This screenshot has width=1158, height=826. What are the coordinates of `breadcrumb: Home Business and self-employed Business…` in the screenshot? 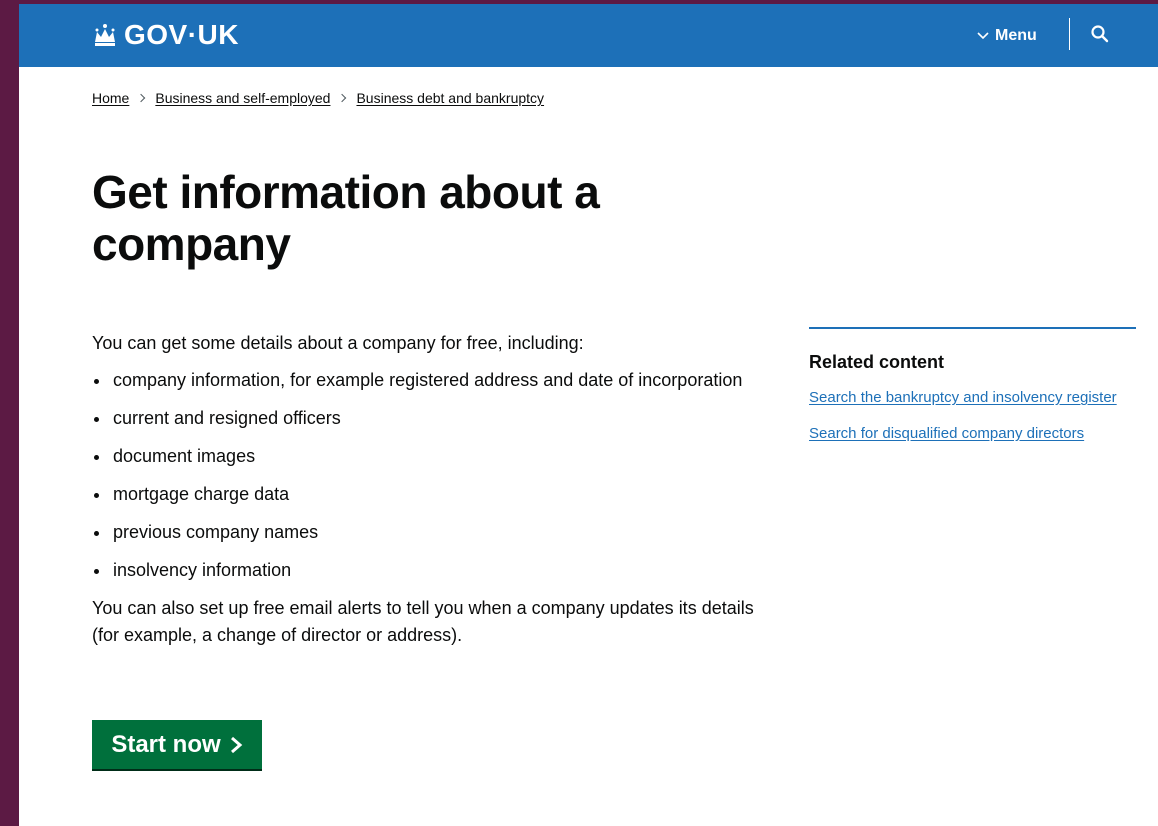 It's located at (318, 98).